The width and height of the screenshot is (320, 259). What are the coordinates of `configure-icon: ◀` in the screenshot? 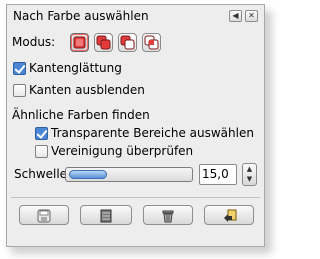 It's located at (235, 15).